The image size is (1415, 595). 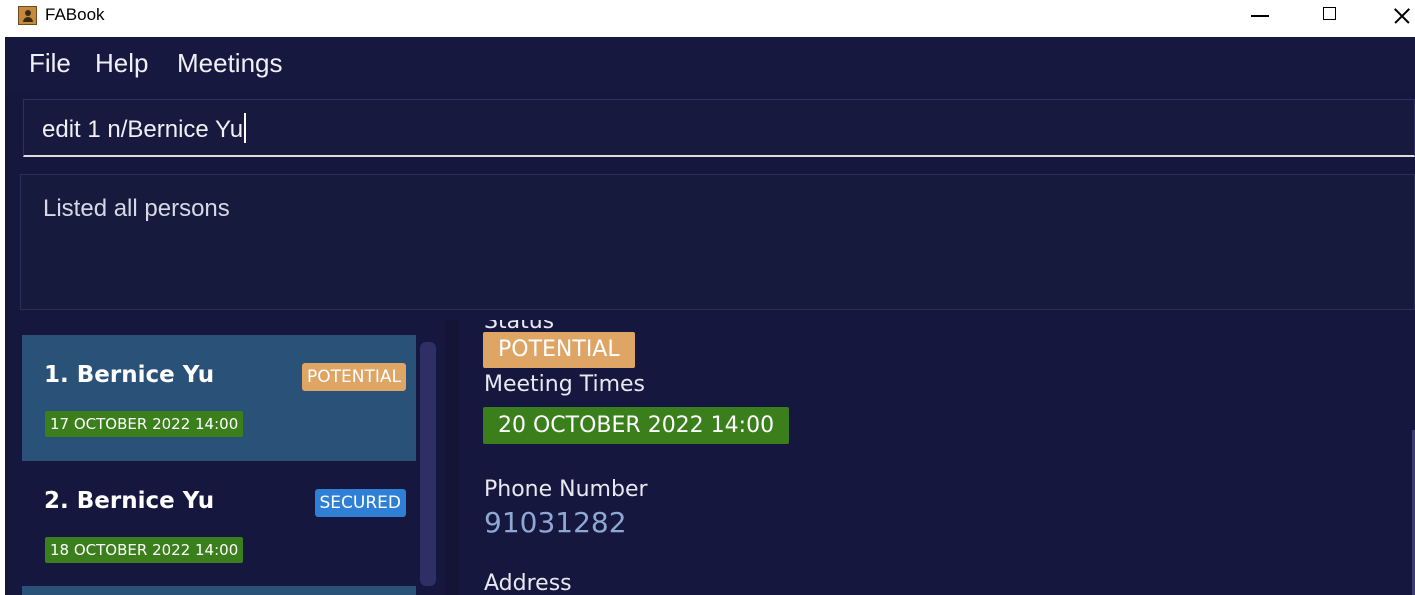 I want to click on status-badge: POTENTIAL, so click(x=354, y=377).